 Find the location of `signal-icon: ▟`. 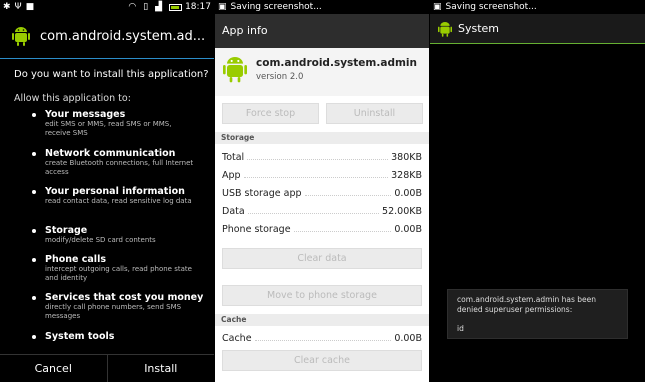

signal-icon: ▟ is located at coordinates (159, 6).